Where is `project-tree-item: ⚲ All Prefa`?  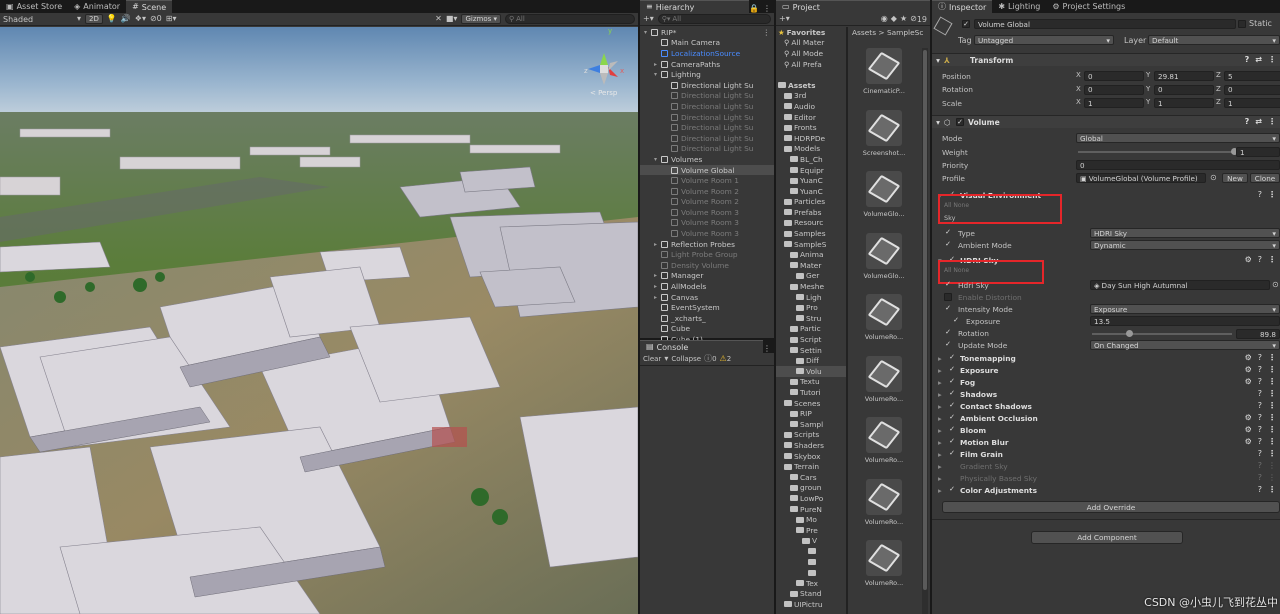 project-tree-item: ⚲ All Prefa is located at coordinates (811, 64).